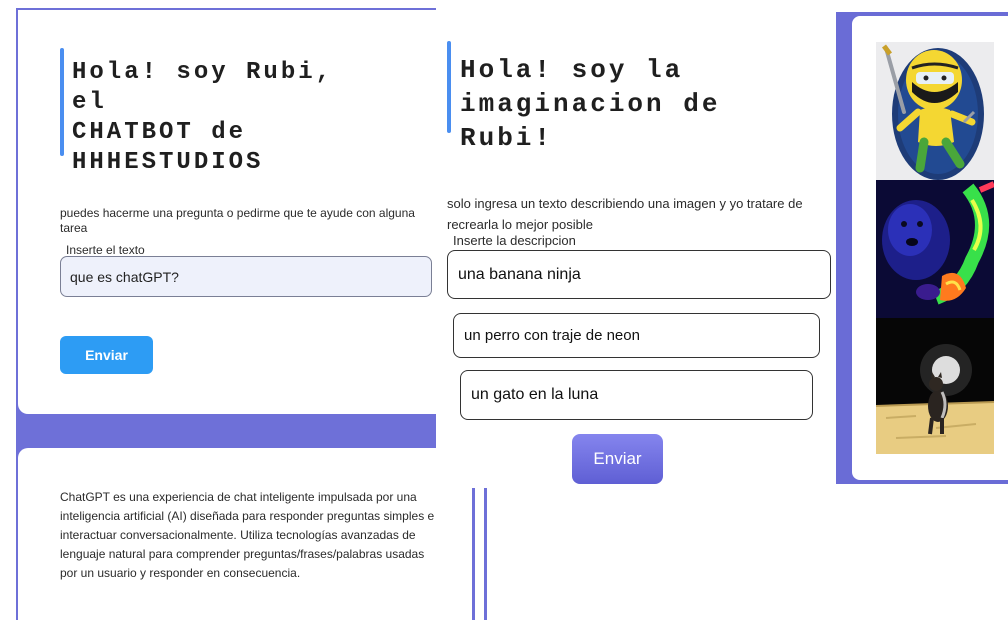 The width and height of the screenshot is (1008, 628). Describe the element at coordinates (514, 240) in the screenshot. I see `image-generator-input-label: Inserte la descripcion` at that location.